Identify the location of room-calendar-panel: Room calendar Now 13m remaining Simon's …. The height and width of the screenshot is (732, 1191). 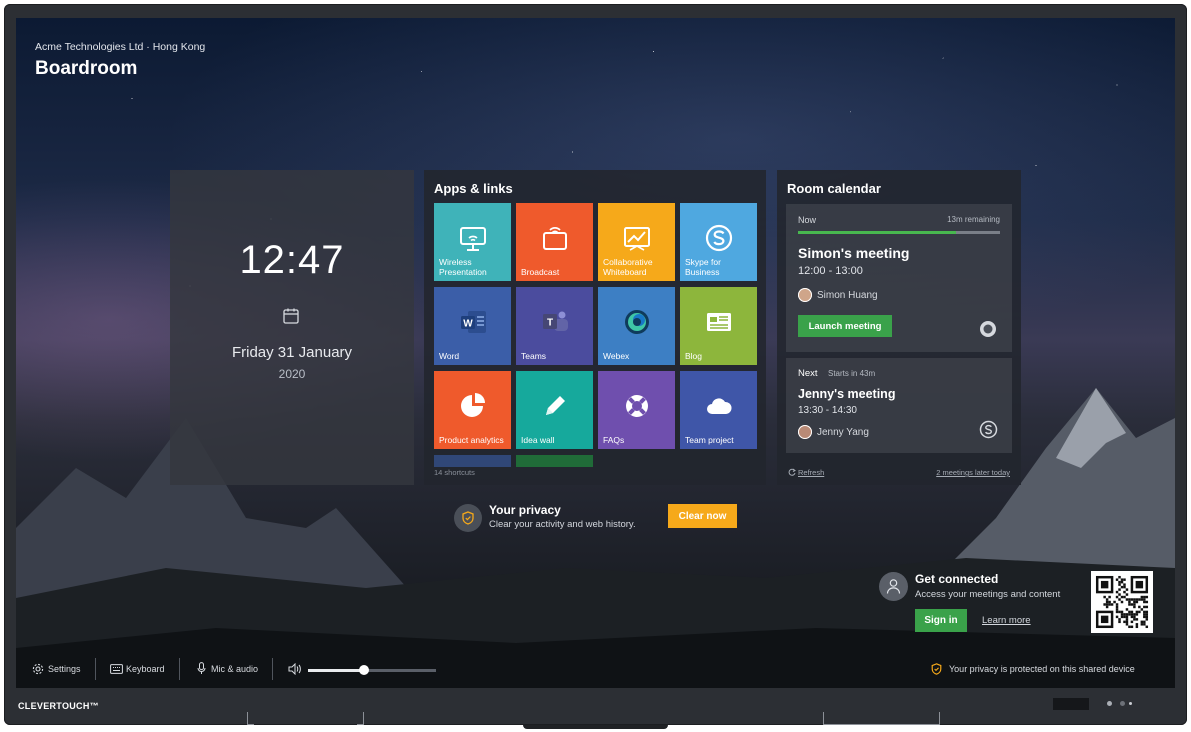
(899, 327).